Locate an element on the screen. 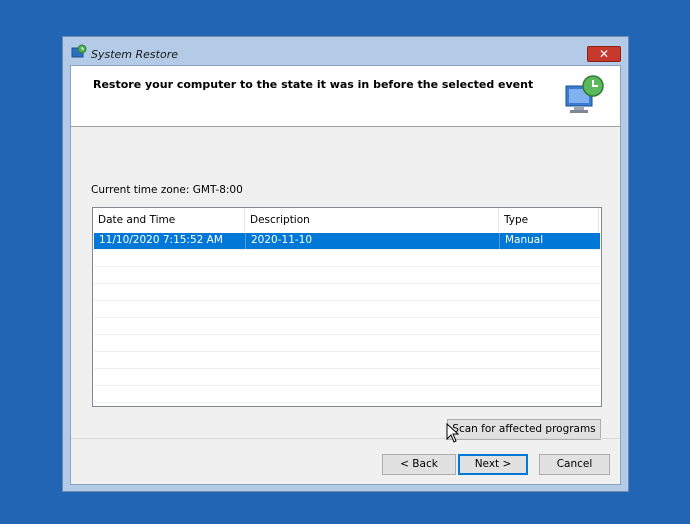 This screenshot has width=690, height=524. system-restore-icon is located at coordinates (79, 51).